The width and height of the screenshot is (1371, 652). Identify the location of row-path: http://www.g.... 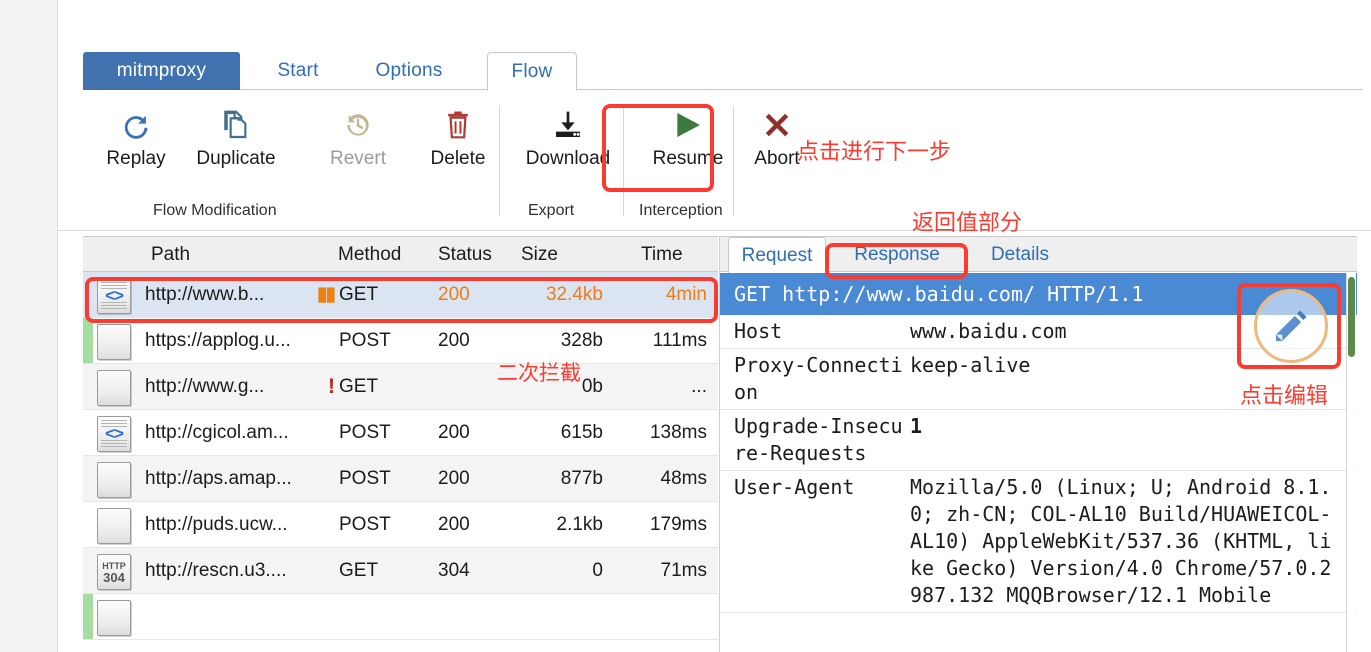
(205, 386).